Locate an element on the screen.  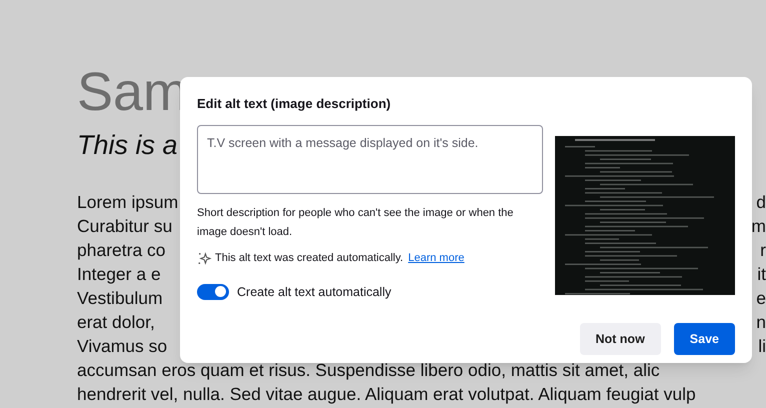
document-subtitle: This is a is located at coordinates (127, 145).